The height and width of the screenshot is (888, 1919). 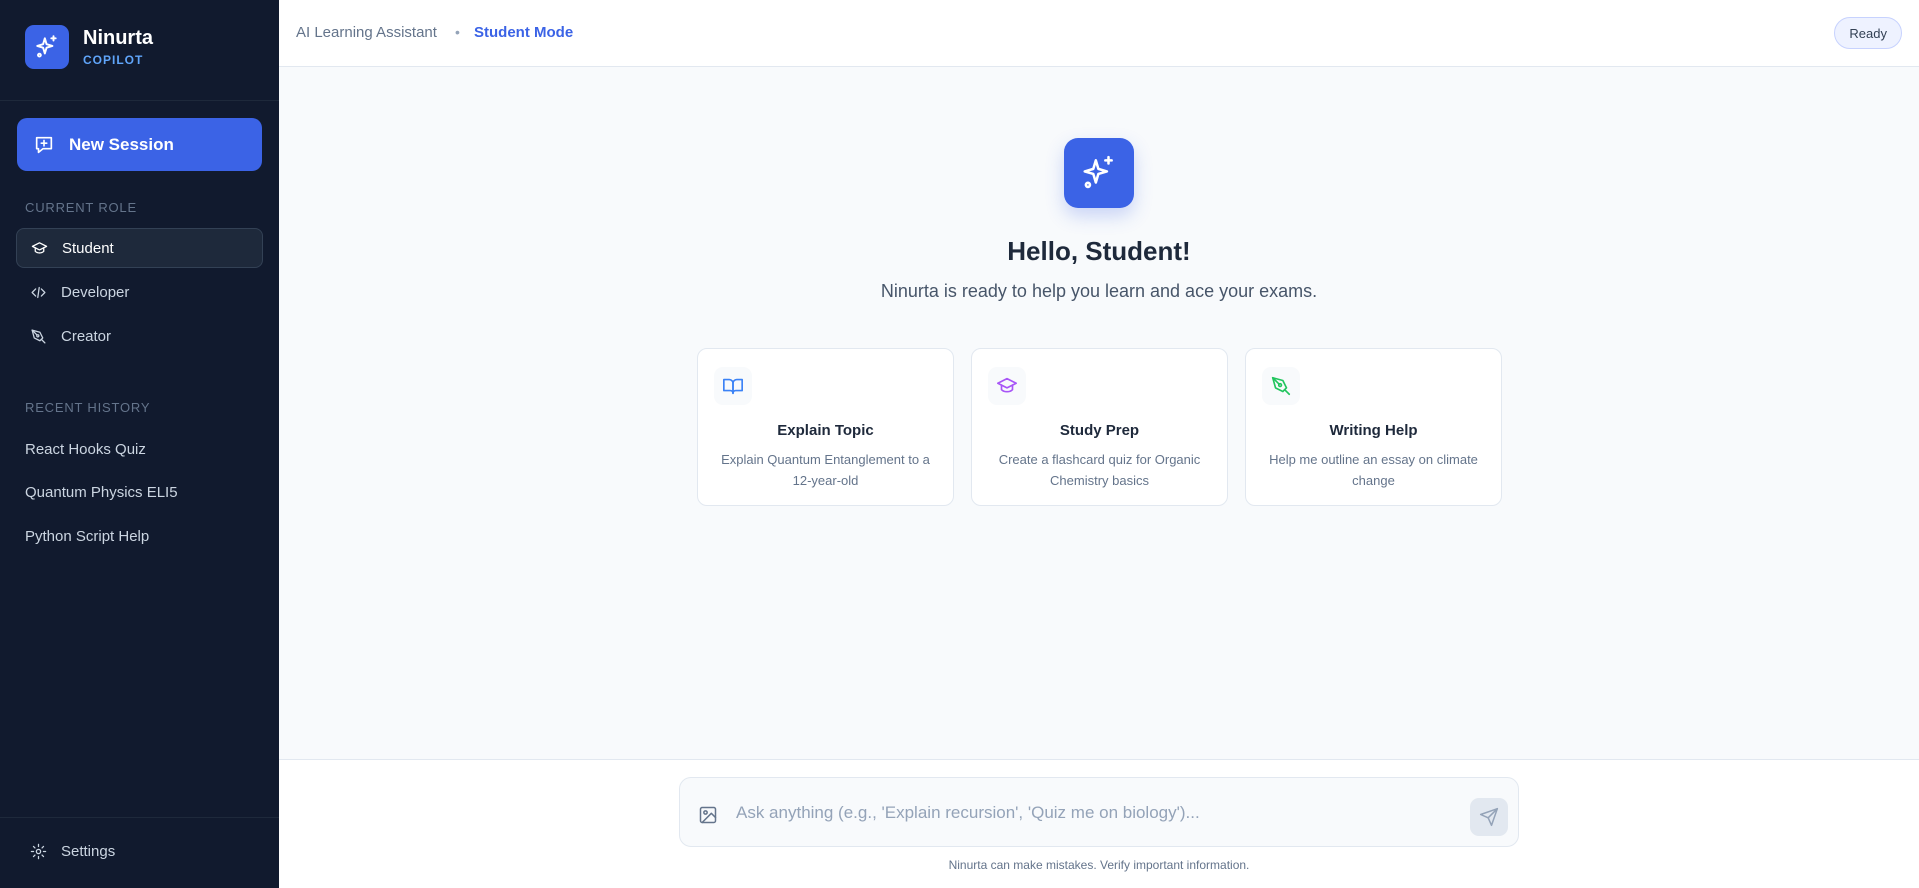 What do you see at coordinates (88, 248) in the screenshot?
I see `role-item-label: Student` at bounding box center [88, 248].